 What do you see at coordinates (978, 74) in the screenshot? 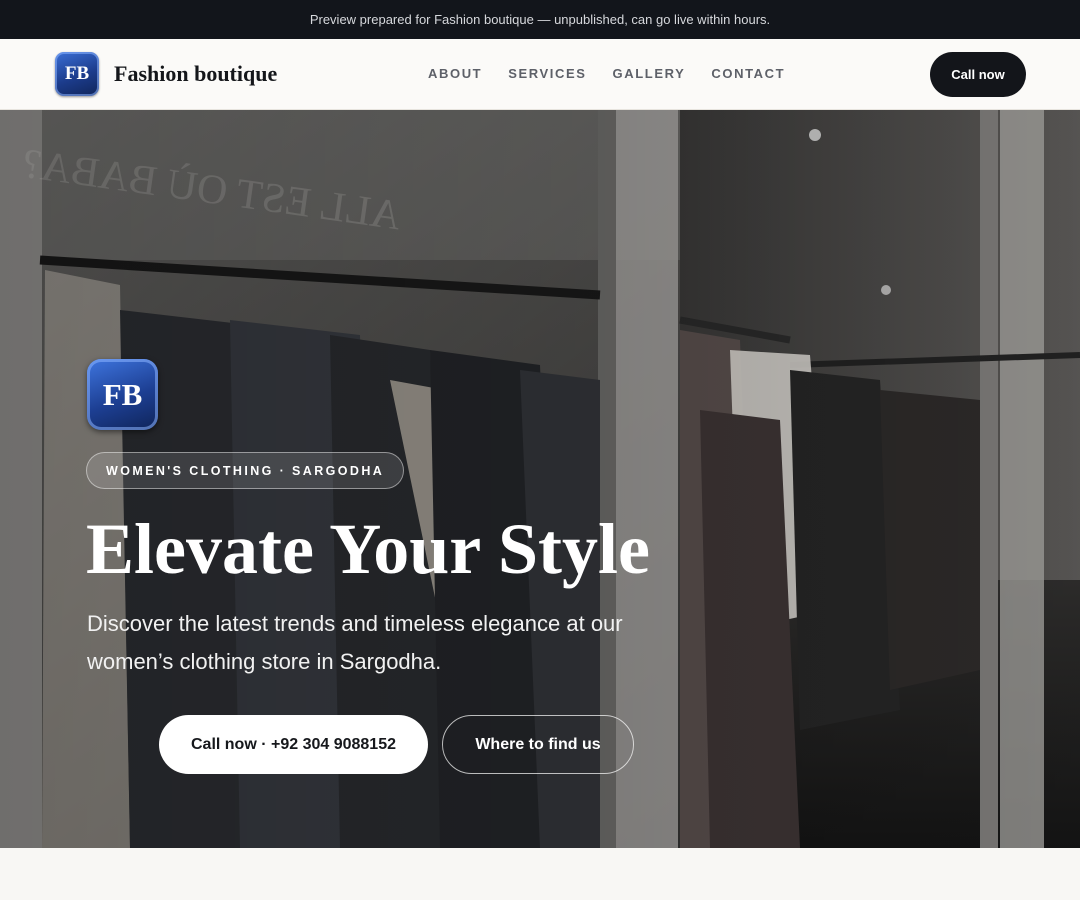
I see `header-call-button: Call now` at bounding box center [978, 74].